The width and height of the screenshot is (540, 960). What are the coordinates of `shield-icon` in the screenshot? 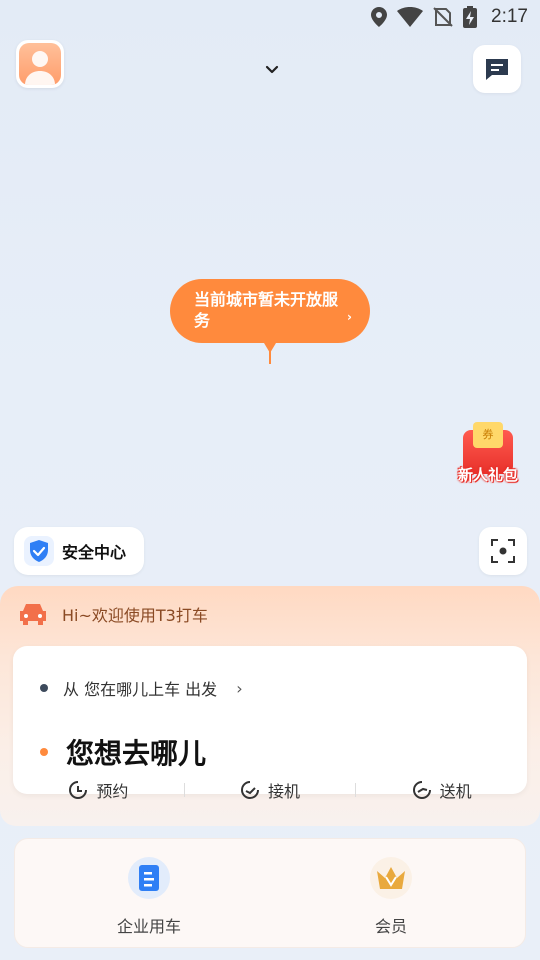 It's located at (39, 551).